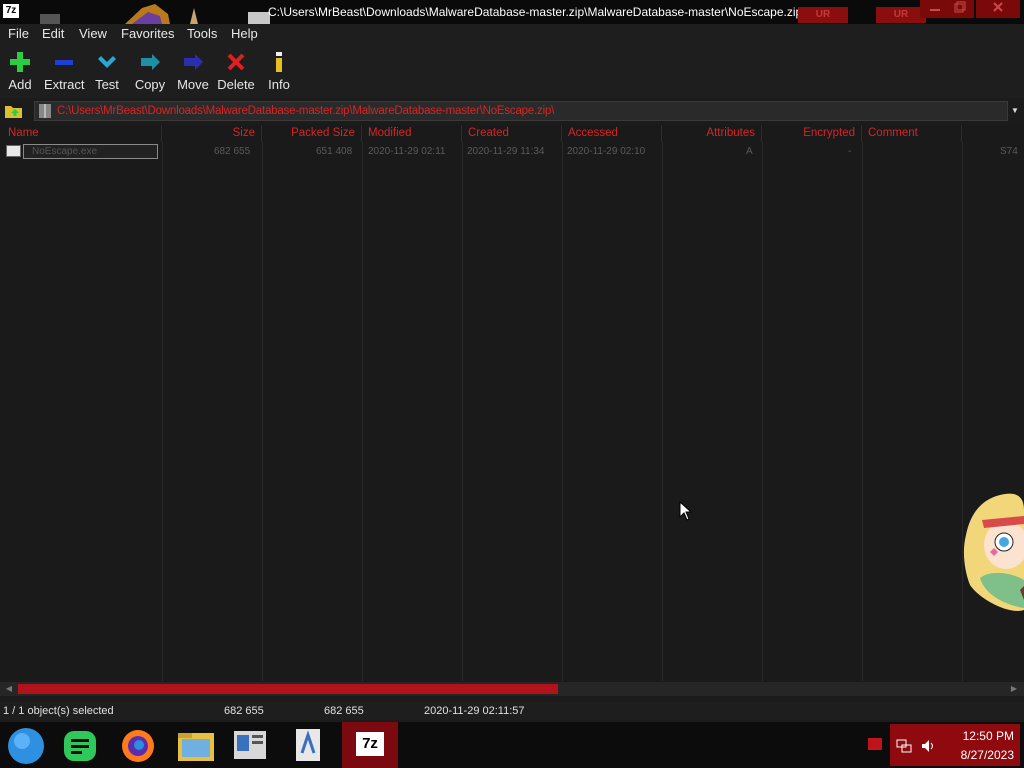 This screenshot has height=768, width=1024. Describe the element at coordinates (506, 151) in the screenshot. I see `row-created-cell: 2020-11-29 11:34` at that location.